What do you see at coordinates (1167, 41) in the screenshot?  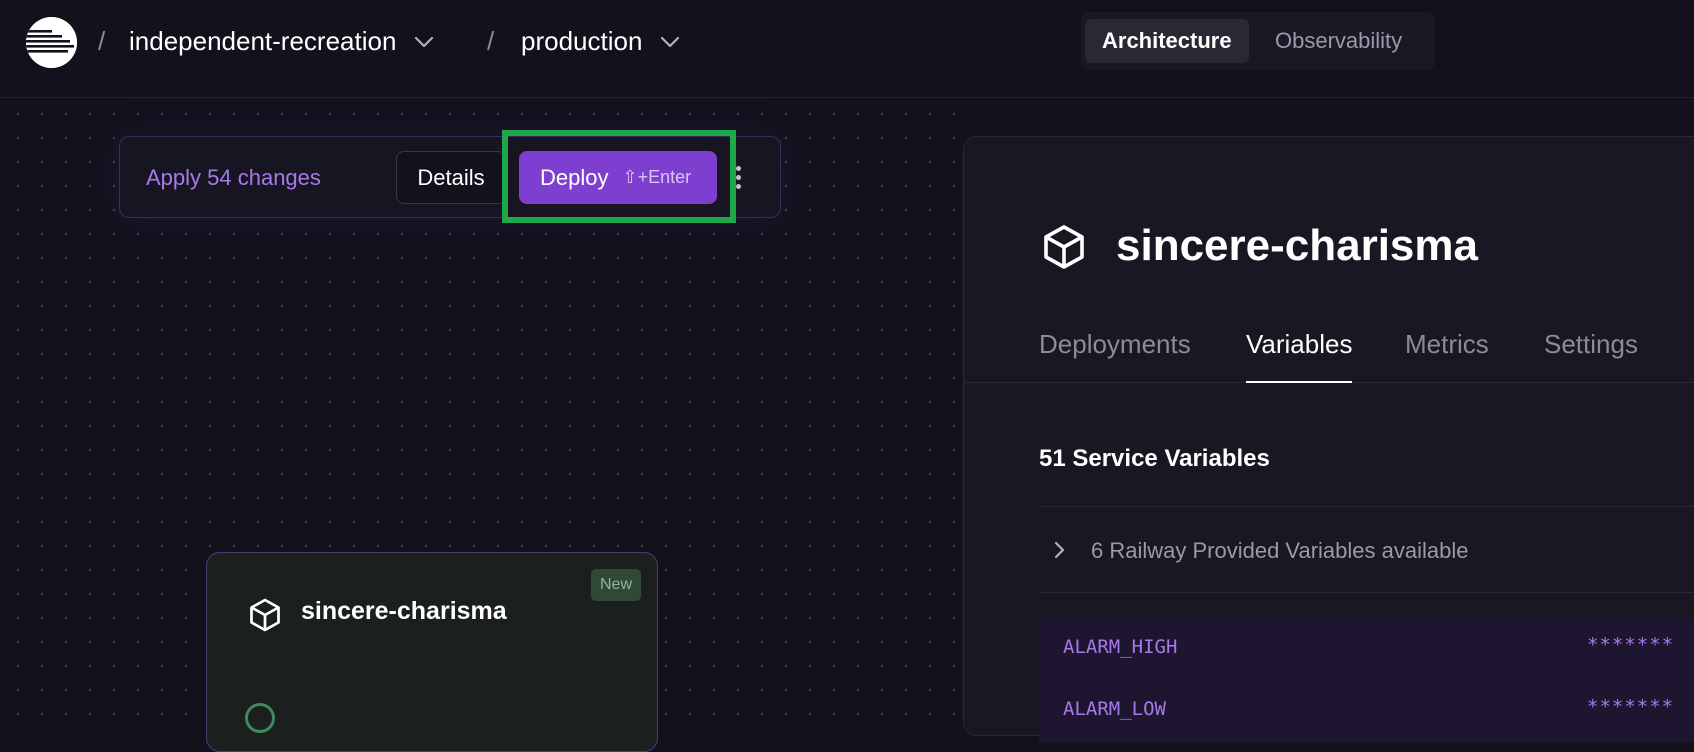 I see `tab-architecture: Architecture` at bounding box center [1167, 41].